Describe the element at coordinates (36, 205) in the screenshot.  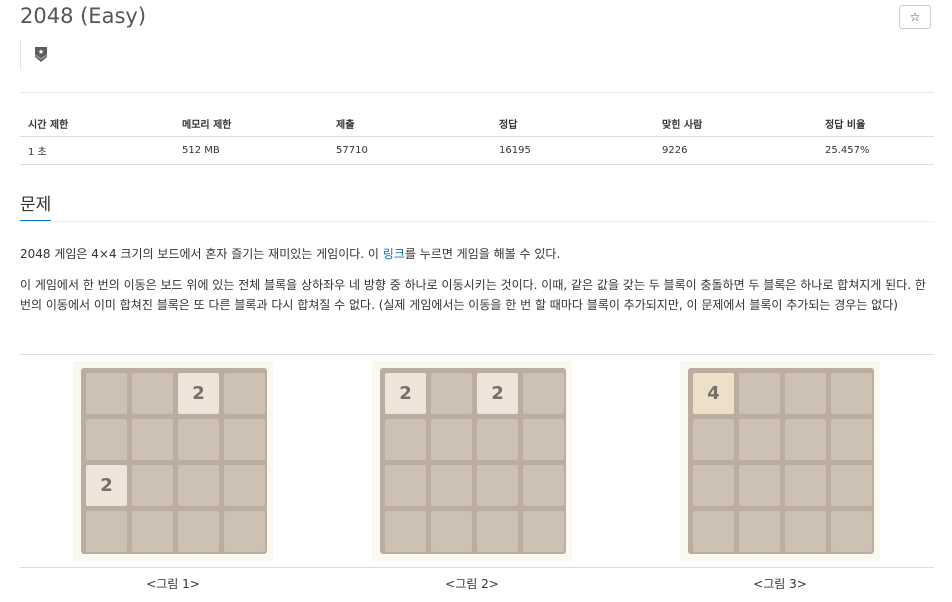
I see `section-heading: 문제` at that location.